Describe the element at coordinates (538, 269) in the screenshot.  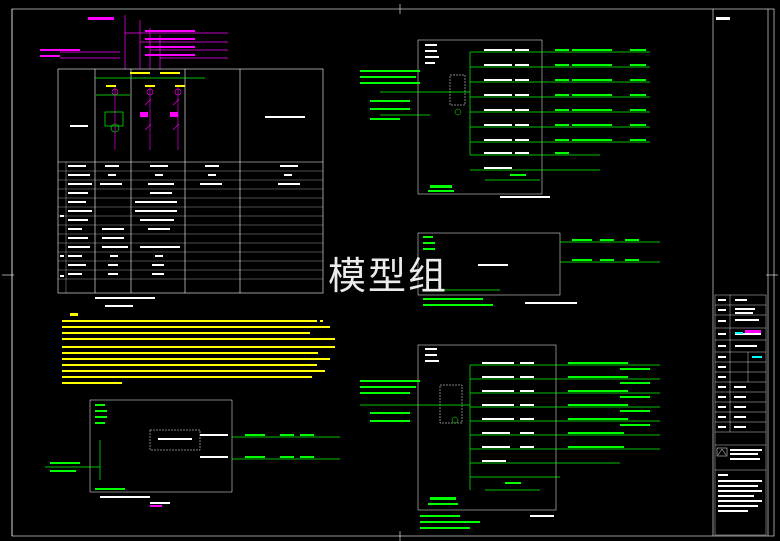
I see `distribution-box-middle-right` at that location.